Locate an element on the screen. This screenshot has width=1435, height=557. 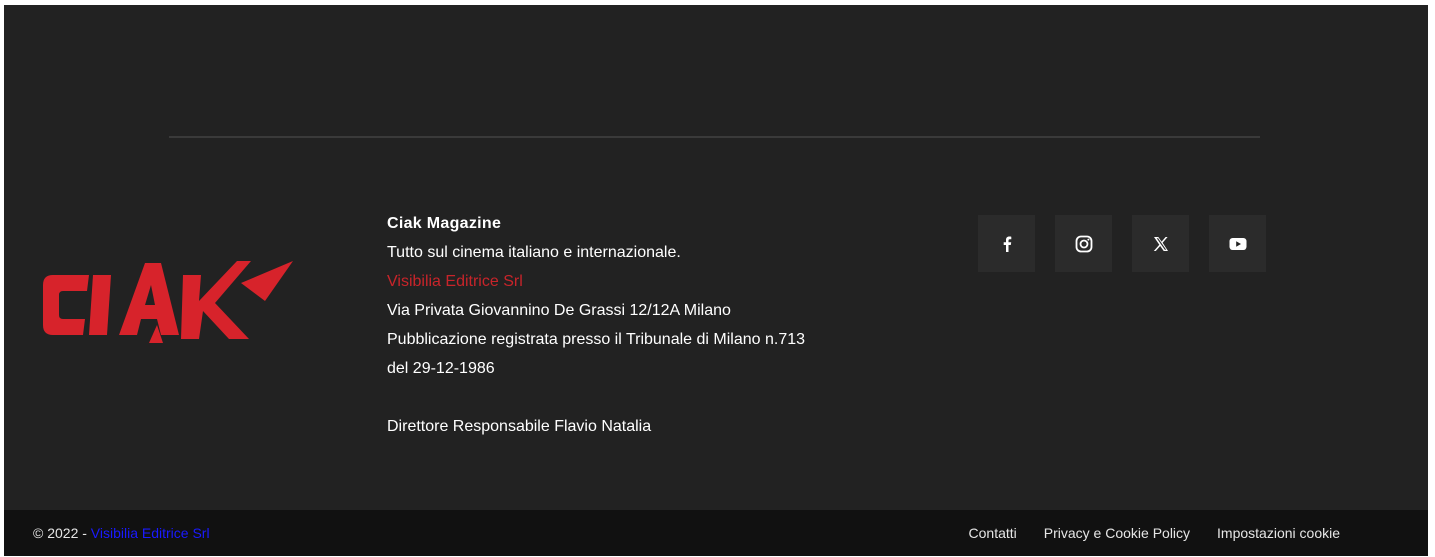
footer-divider is located at coordinates (714, 137).